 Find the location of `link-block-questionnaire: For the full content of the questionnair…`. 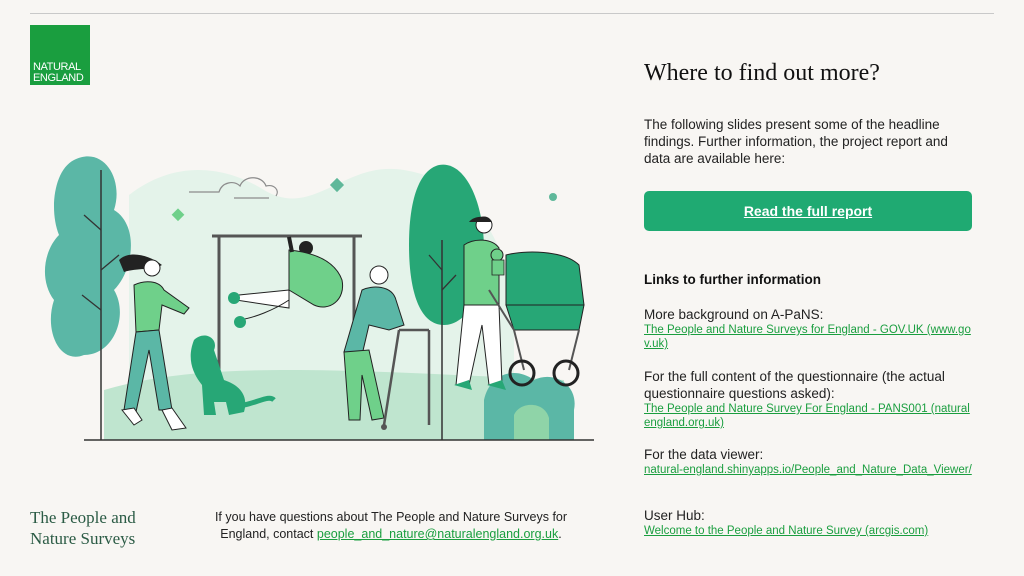

link-block-questionnaire: For the full content of the questionnair… is located at coordinates (809, 399).